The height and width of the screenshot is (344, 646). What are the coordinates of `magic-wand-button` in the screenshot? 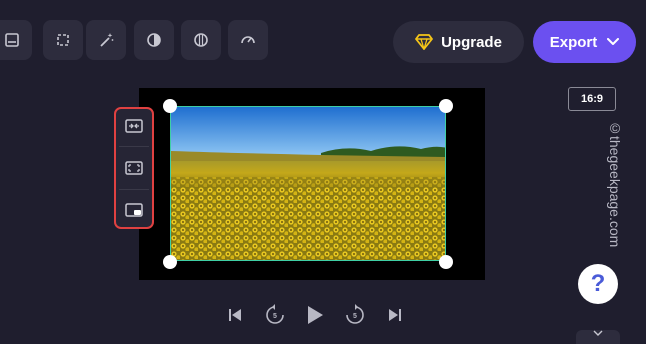 It's located at (106, 40).